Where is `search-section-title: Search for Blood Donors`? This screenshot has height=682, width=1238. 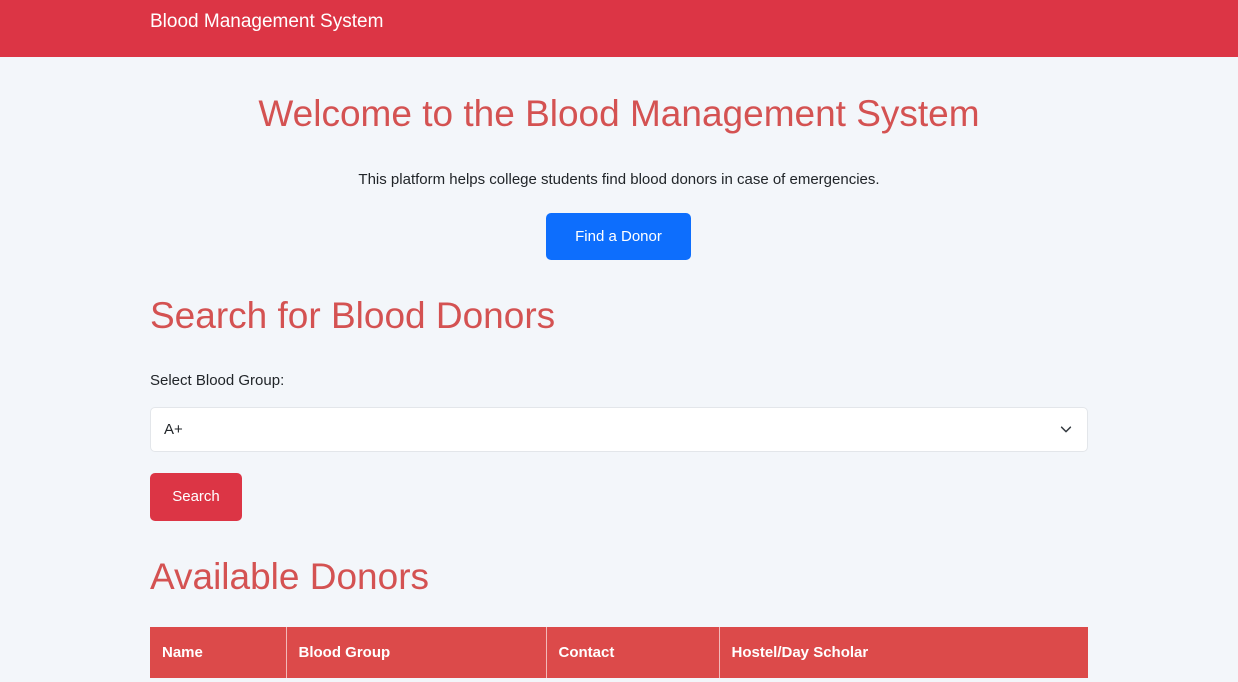 search-section-title: Search for Blood Donors is located at coordinates (353, 315).